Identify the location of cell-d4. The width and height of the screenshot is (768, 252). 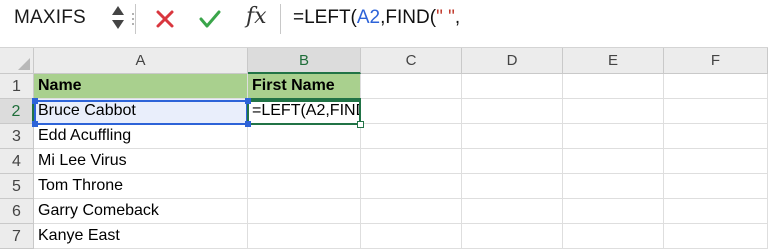
(512, 161).